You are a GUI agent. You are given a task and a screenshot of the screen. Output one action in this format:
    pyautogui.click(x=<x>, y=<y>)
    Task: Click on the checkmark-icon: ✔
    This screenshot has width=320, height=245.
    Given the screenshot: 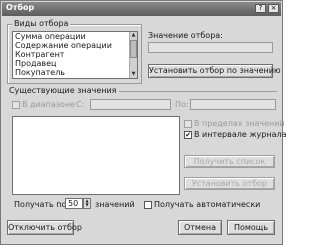 What is the action you would take?
    pyautogui.click(x=188, y=135)
    